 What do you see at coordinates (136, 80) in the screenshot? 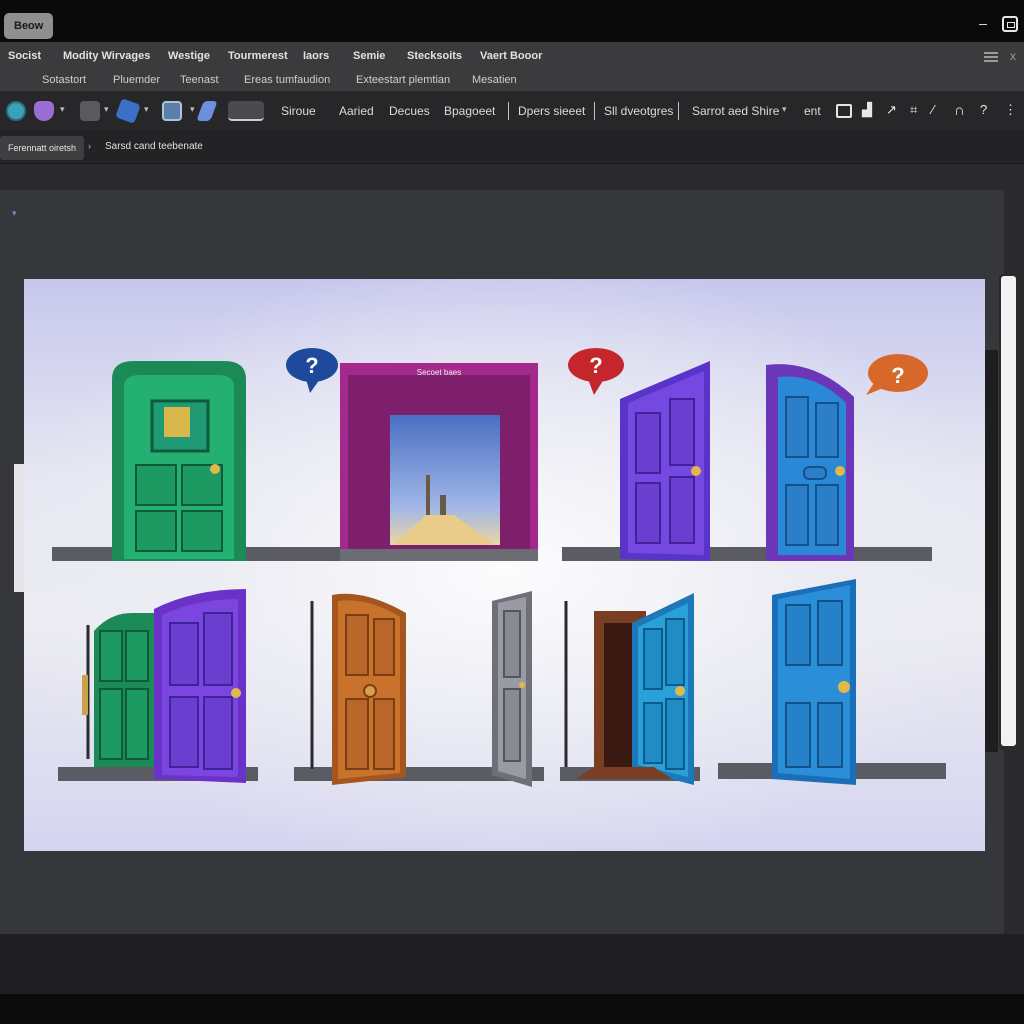
I see `submenu-item: Pluemder` at bounding box center [136, 80].